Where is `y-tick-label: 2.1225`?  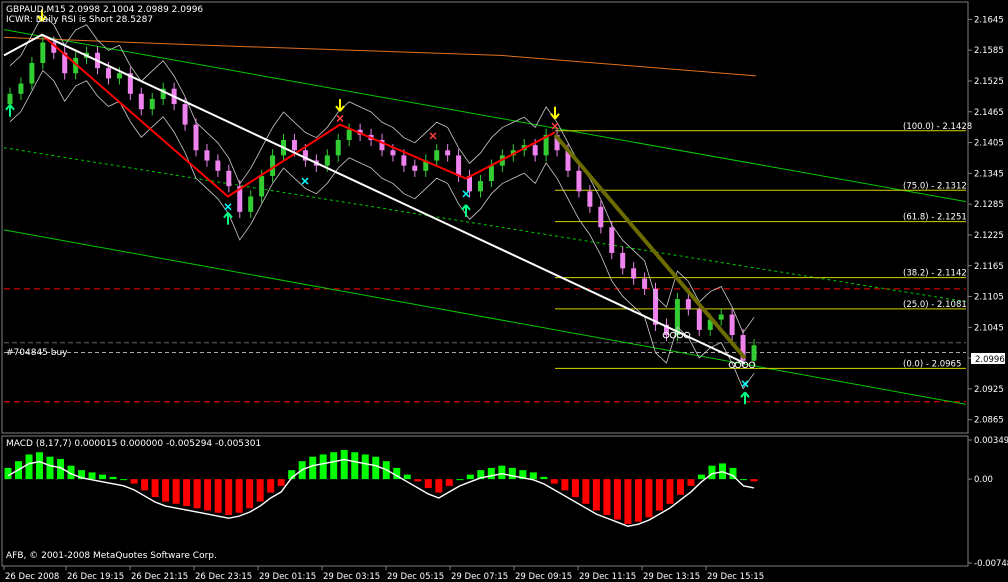
y-tick-label: 2.1225 is located at coordinates (989, 236).